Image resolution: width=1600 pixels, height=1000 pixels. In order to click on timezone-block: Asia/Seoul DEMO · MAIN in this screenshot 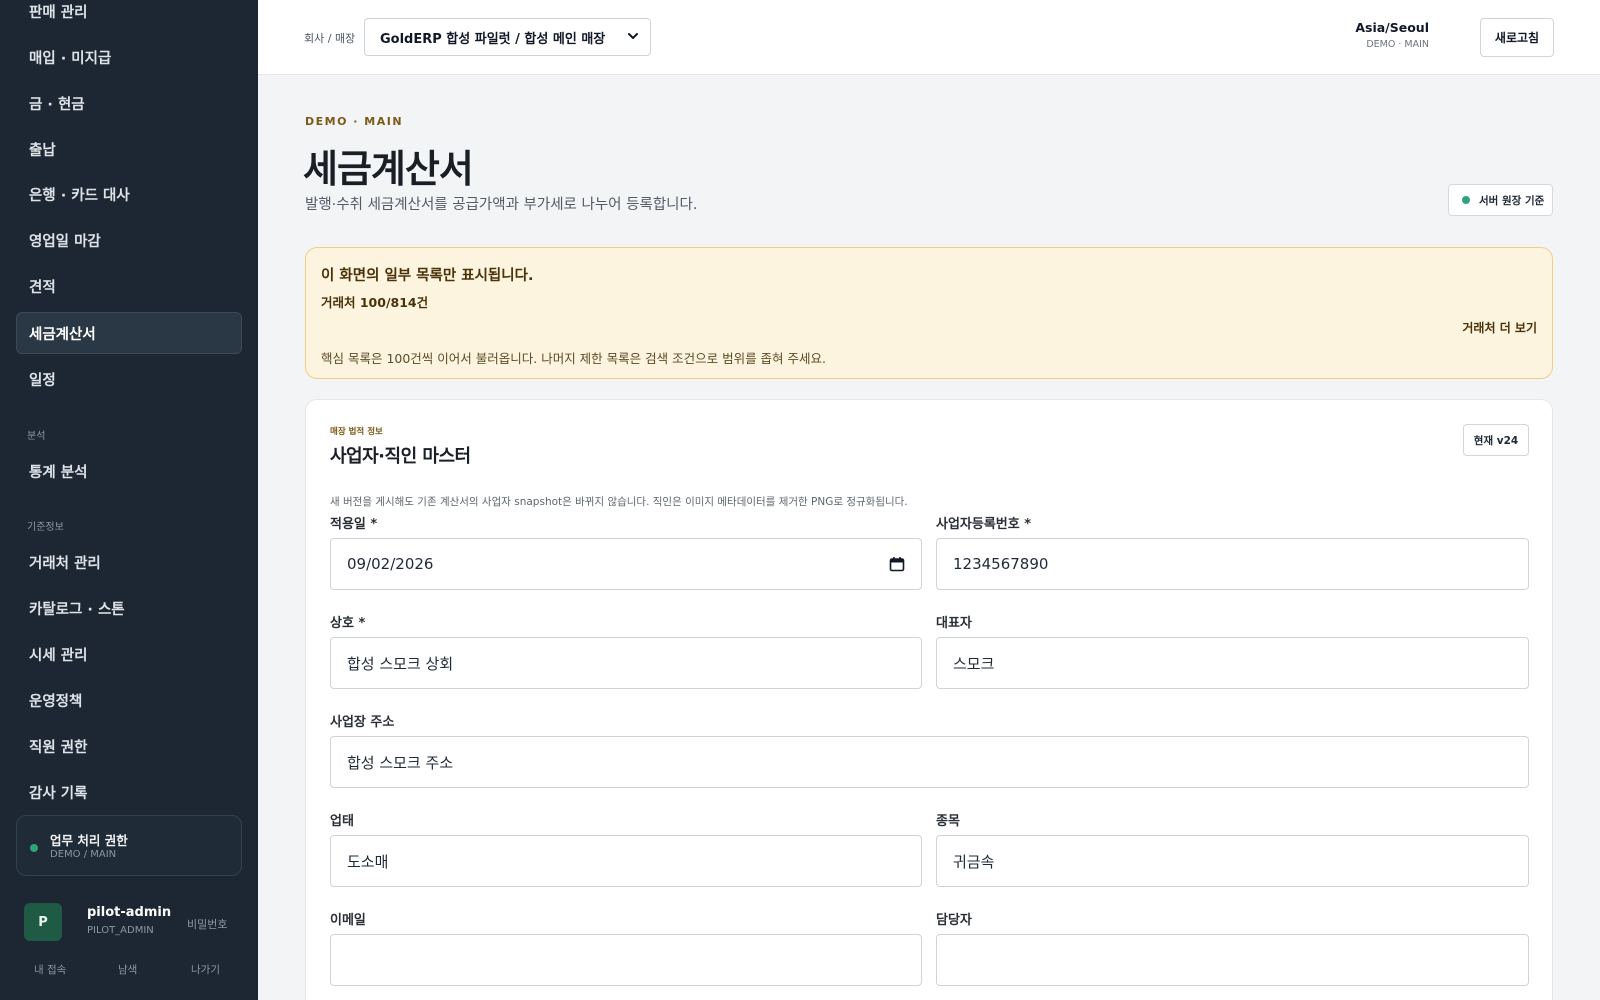, I will do `click(1392, 35)`.